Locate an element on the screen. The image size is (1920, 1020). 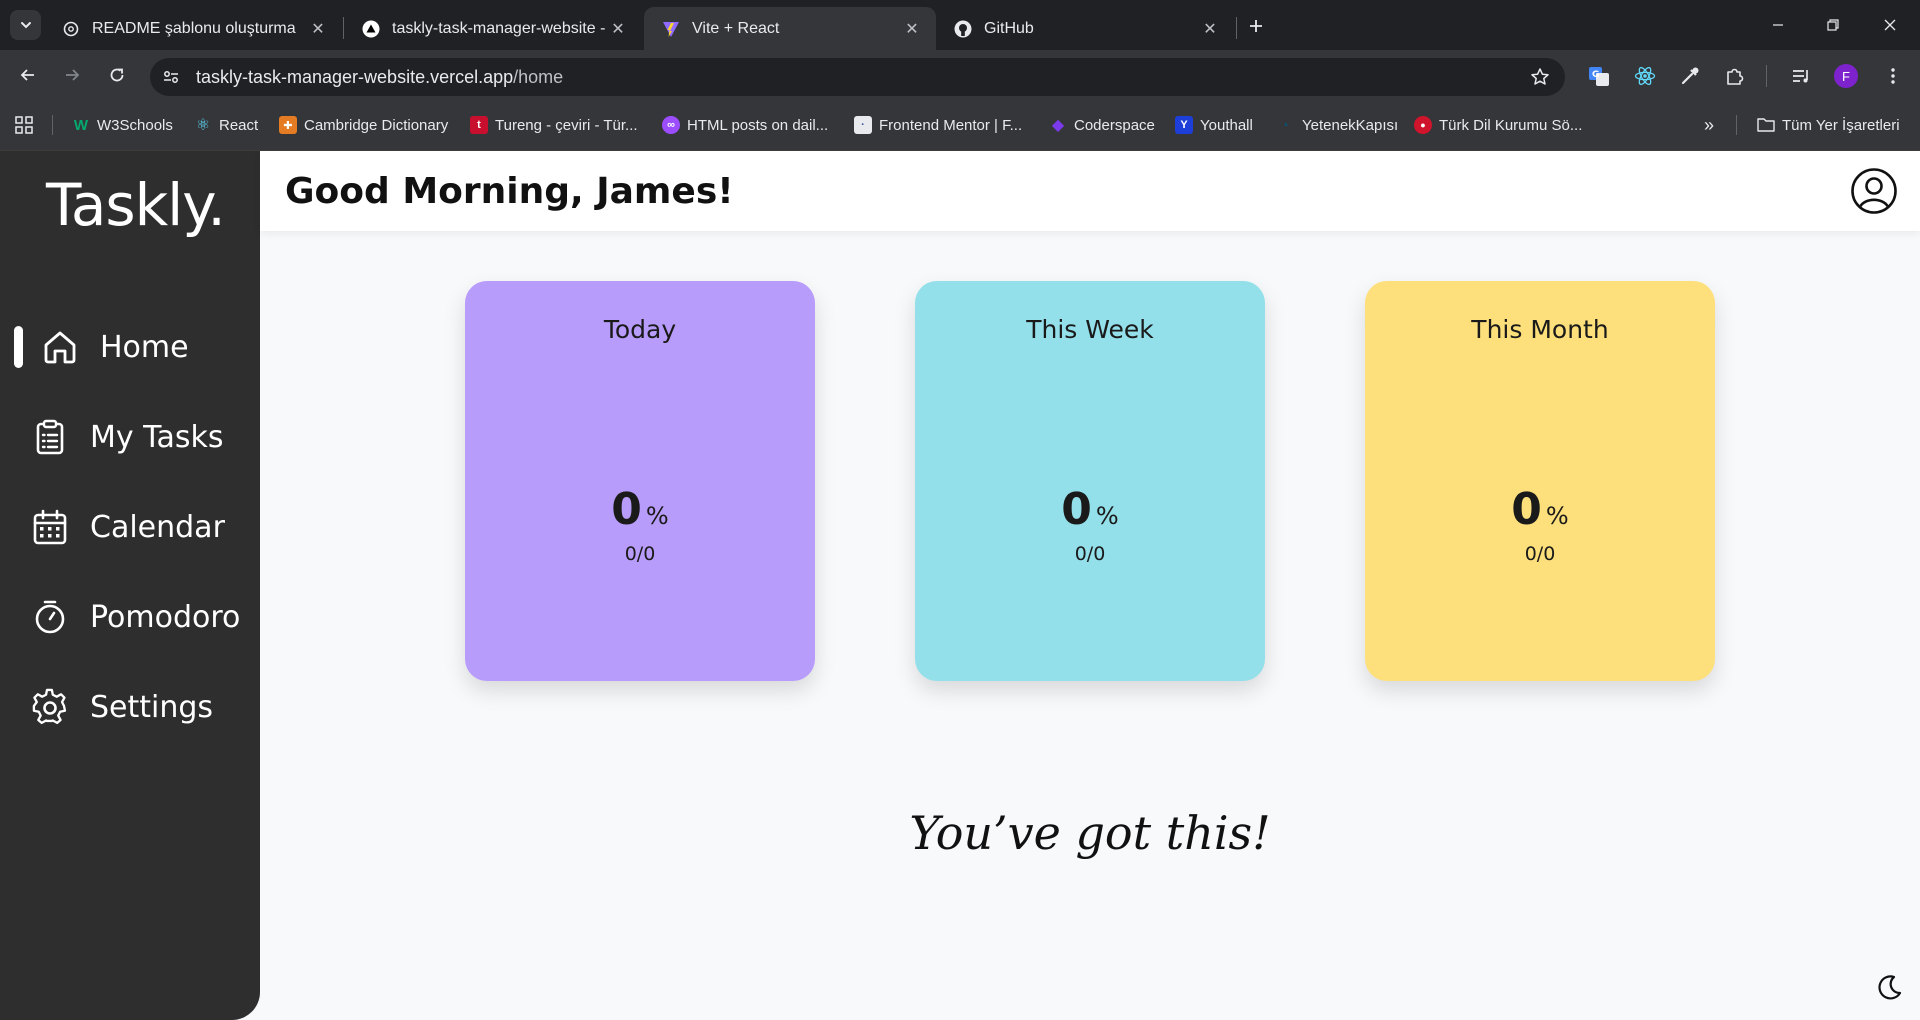
bookmark-w3schools: W W3Schools is located at coordinates (122, 125).